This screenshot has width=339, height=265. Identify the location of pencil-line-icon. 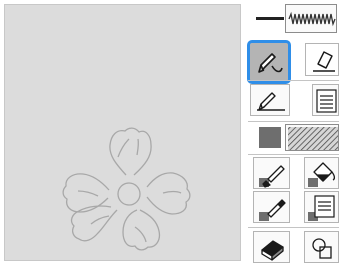
(270, 63).